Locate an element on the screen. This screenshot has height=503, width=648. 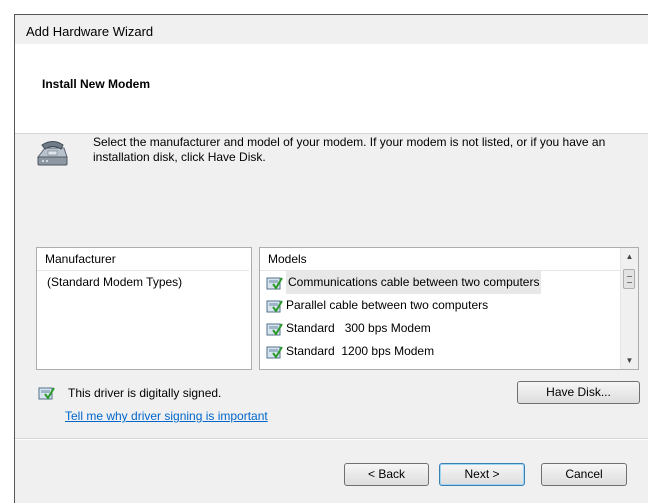
title-bar: Add Hardware Wizard is located at coordinates (331, 29).